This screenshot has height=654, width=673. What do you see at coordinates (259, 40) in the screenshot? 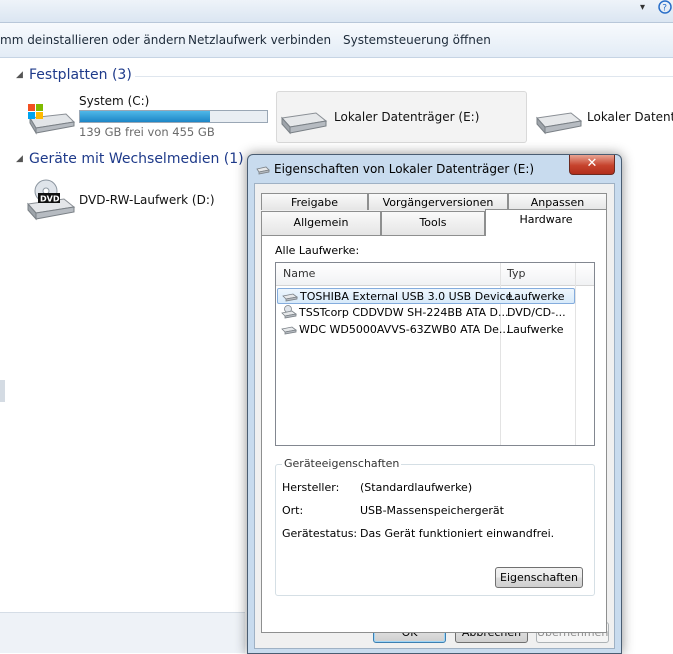
I see `map-network-drive-command: Netzlaufwerk verbinden` at bounding box center [259, 40].